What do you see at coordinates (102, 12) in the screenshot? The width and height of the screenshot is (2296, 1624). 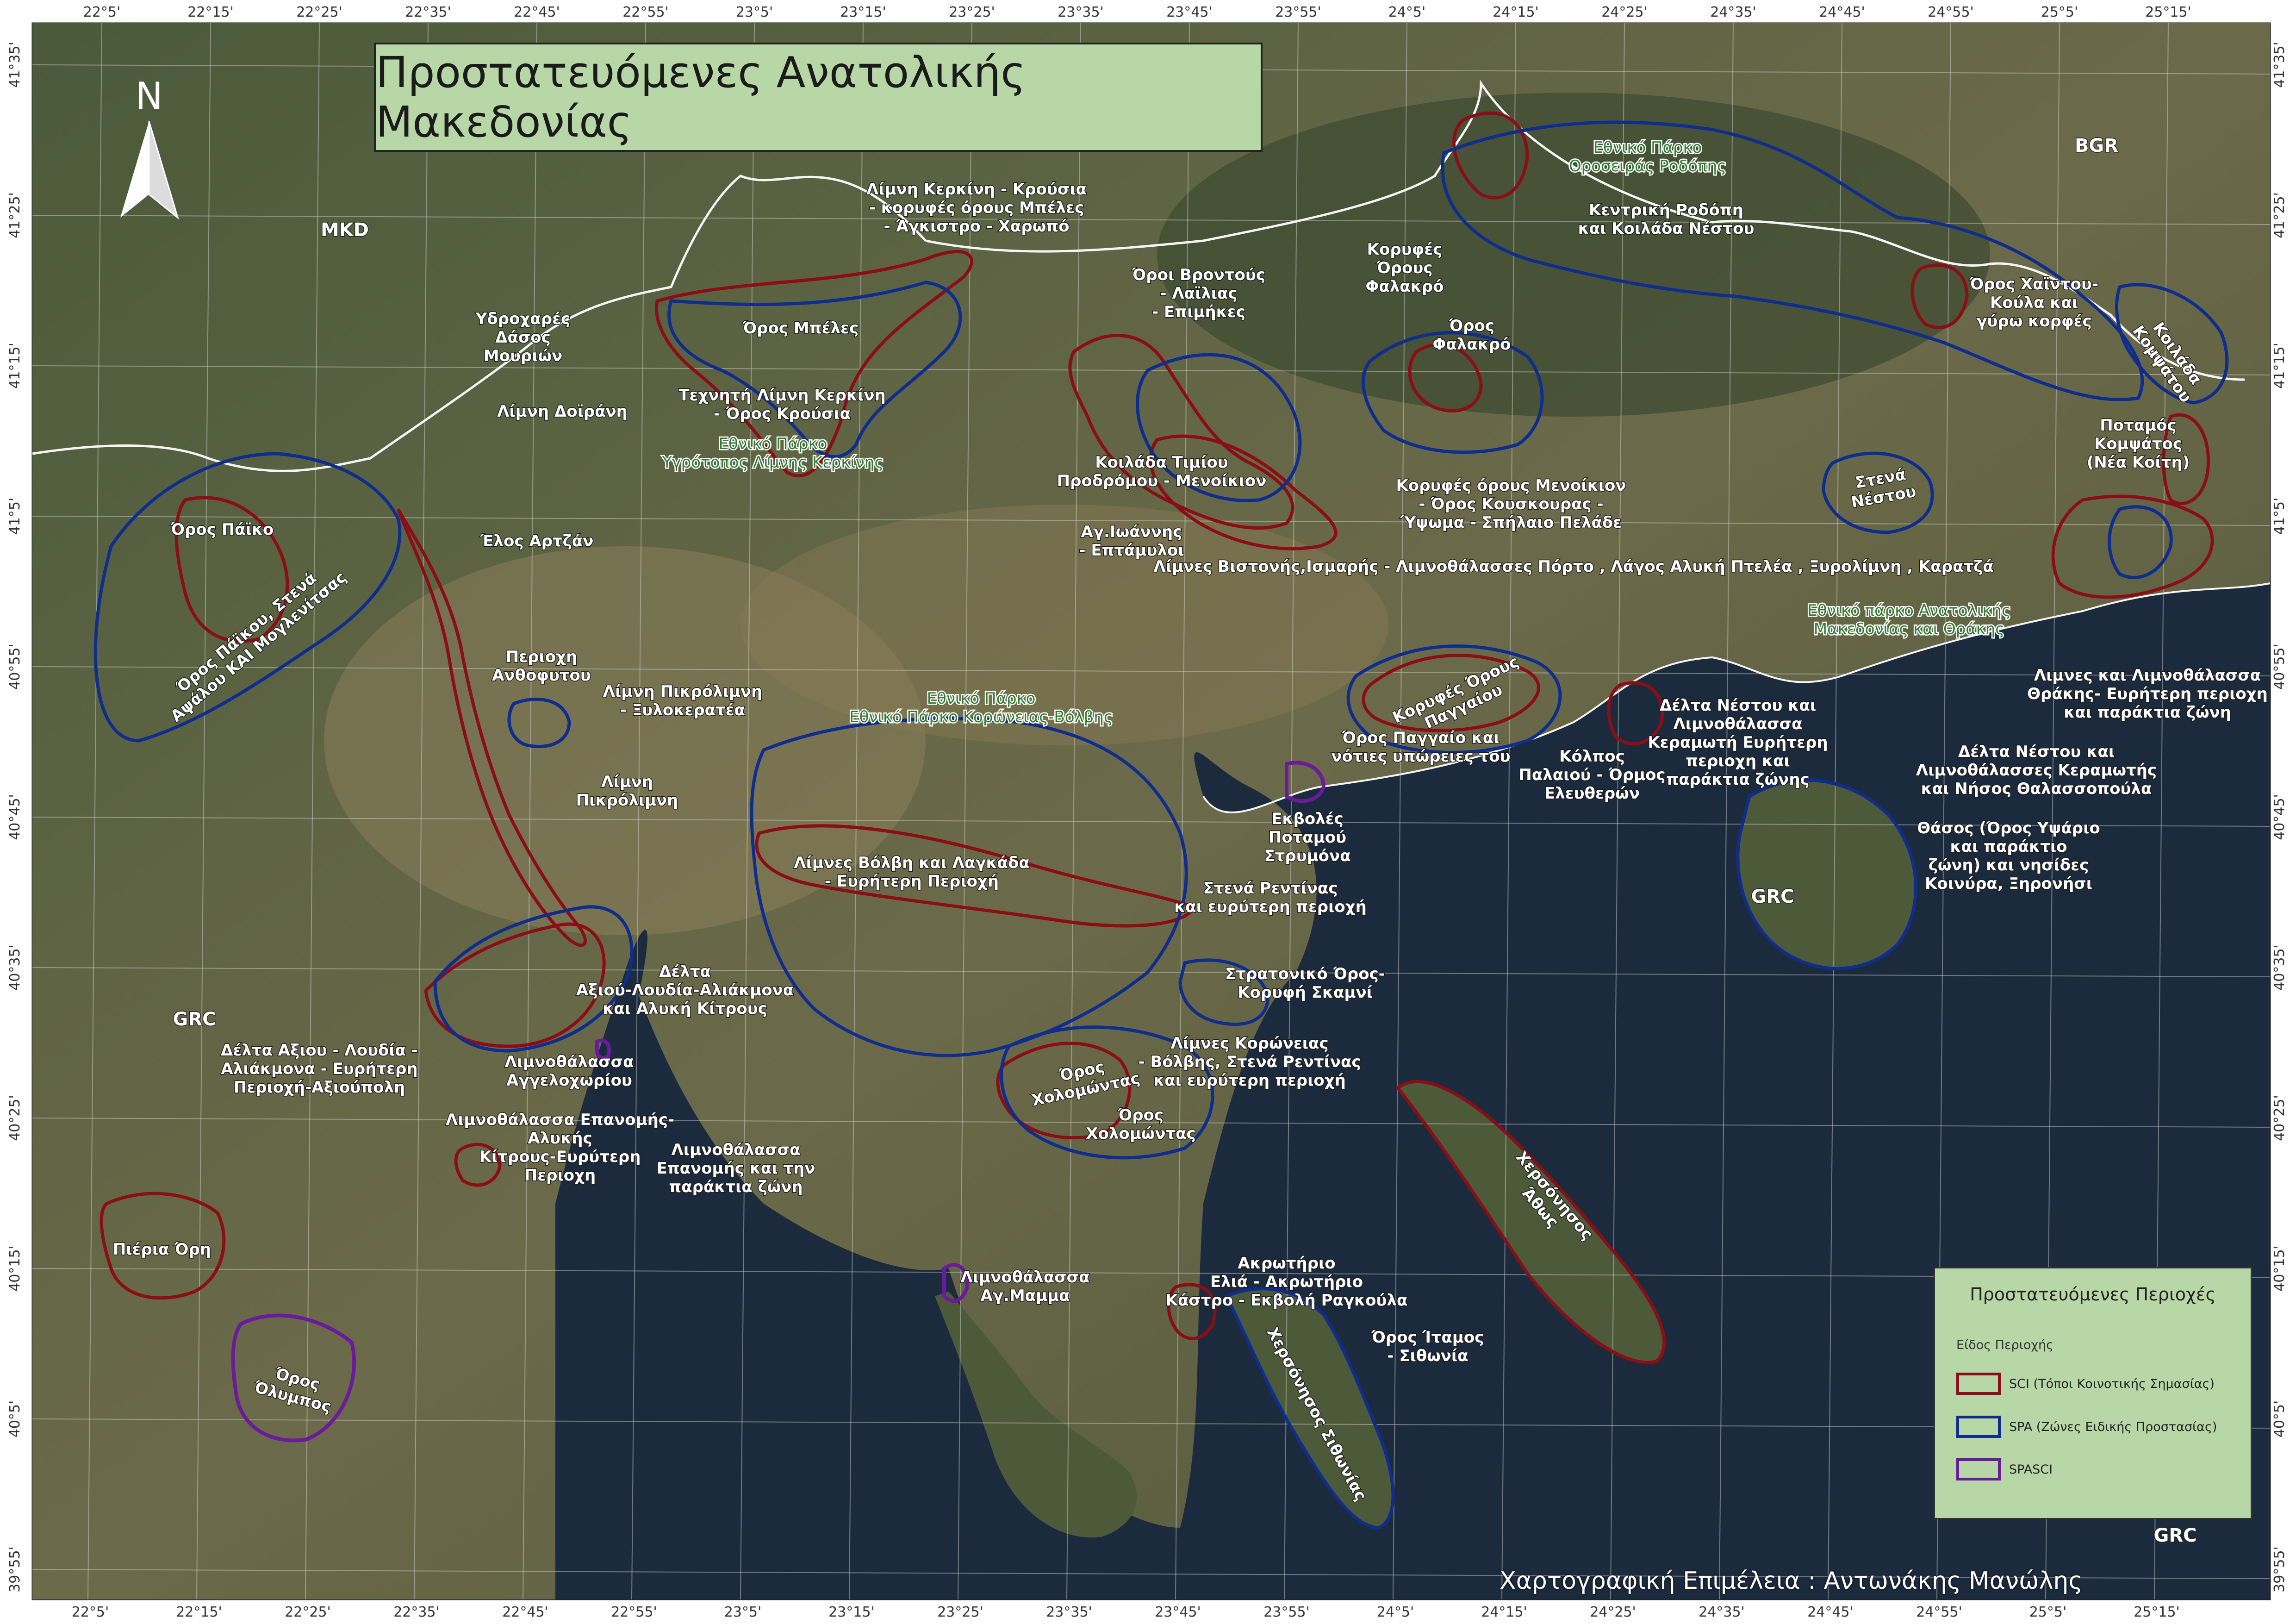 I see `top-coords-label: 22°5'` at bounding box center [102, 12].